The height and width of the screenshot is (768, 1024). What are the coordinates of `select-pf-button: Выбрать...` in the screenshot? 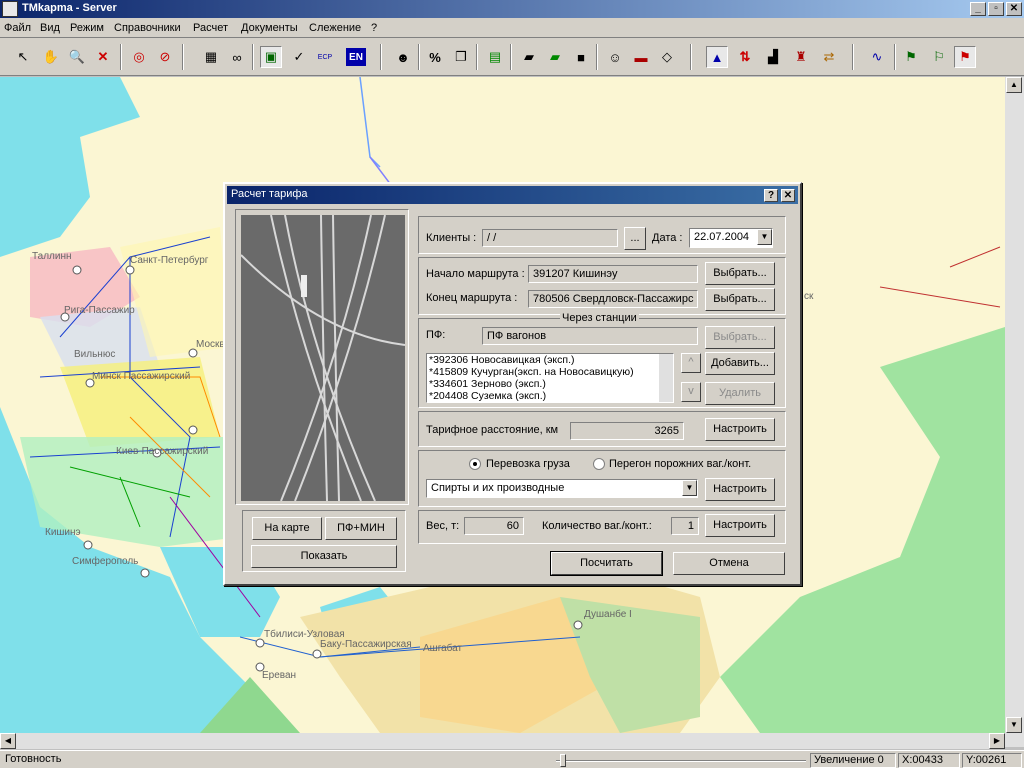 It's located at (740, 337).